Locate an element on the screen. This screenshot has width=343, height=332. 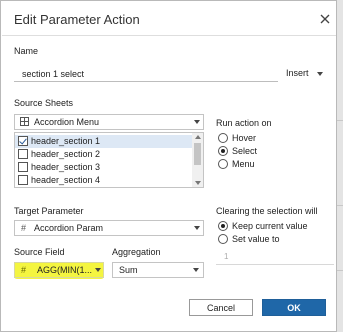
ok-button: OK is located at coordinates (294, 307).